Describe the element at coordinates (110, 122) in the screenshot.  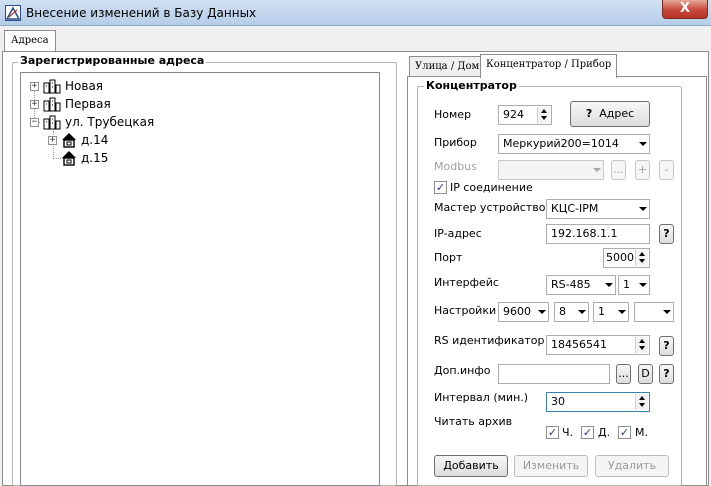
I see `tree-item-label: ул. Трубецкая` at that location.